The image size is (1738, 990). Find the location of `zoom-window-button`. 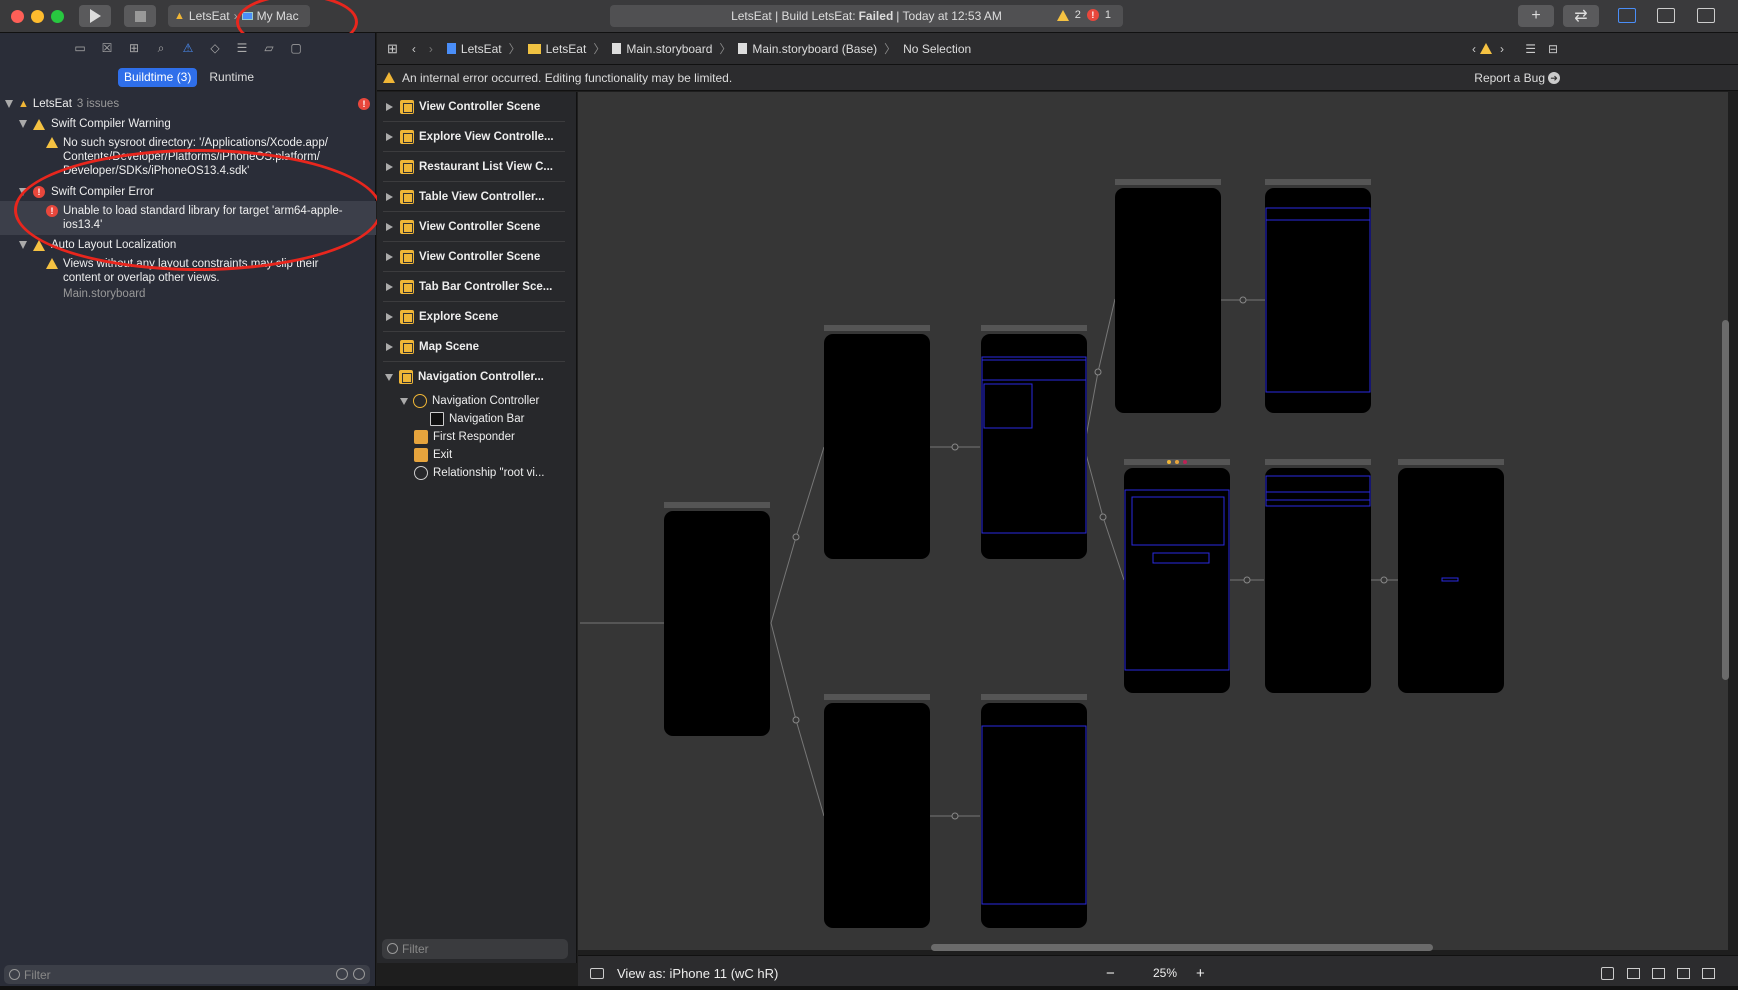

zoom-window-button is located at coordinates (57, 16).